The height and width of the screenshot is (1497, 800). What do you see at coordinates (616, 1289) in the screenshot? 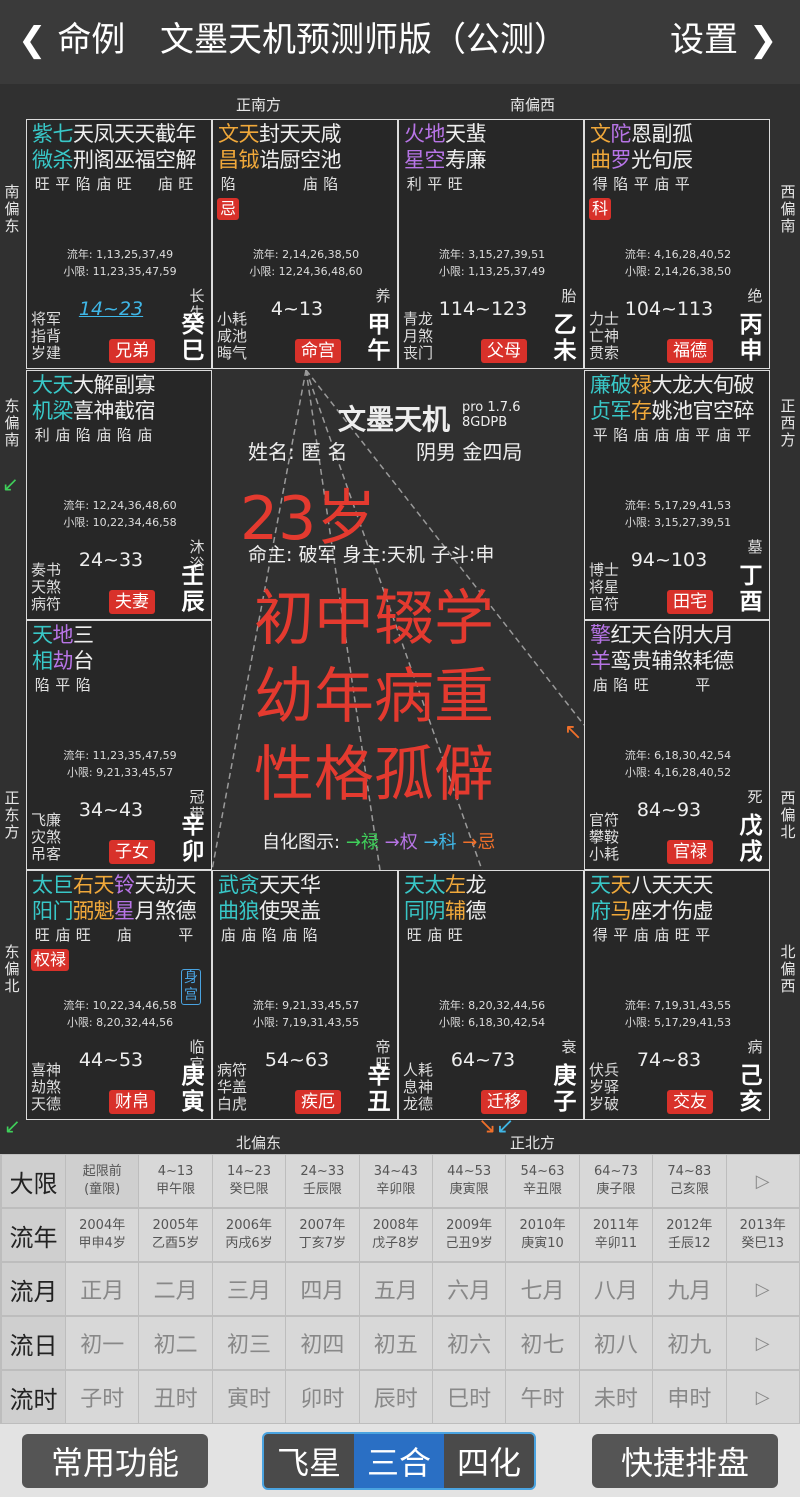
I see `timeline-cell: 八月` at bounding box center [616, 1289].